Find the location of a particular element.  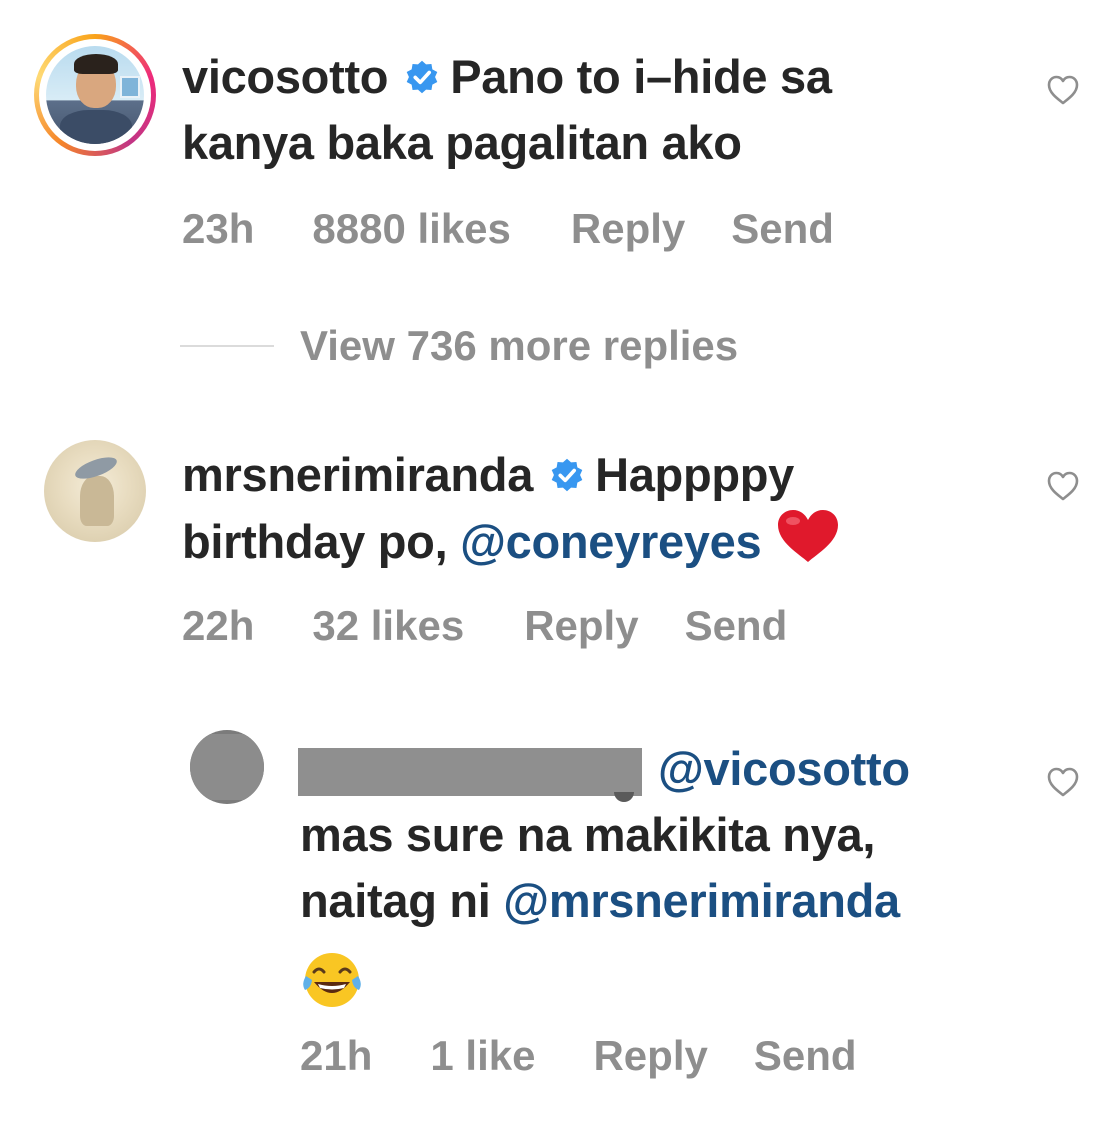

mention-coneyreyes: @coneyreyes is located at coordinates (611, 541).